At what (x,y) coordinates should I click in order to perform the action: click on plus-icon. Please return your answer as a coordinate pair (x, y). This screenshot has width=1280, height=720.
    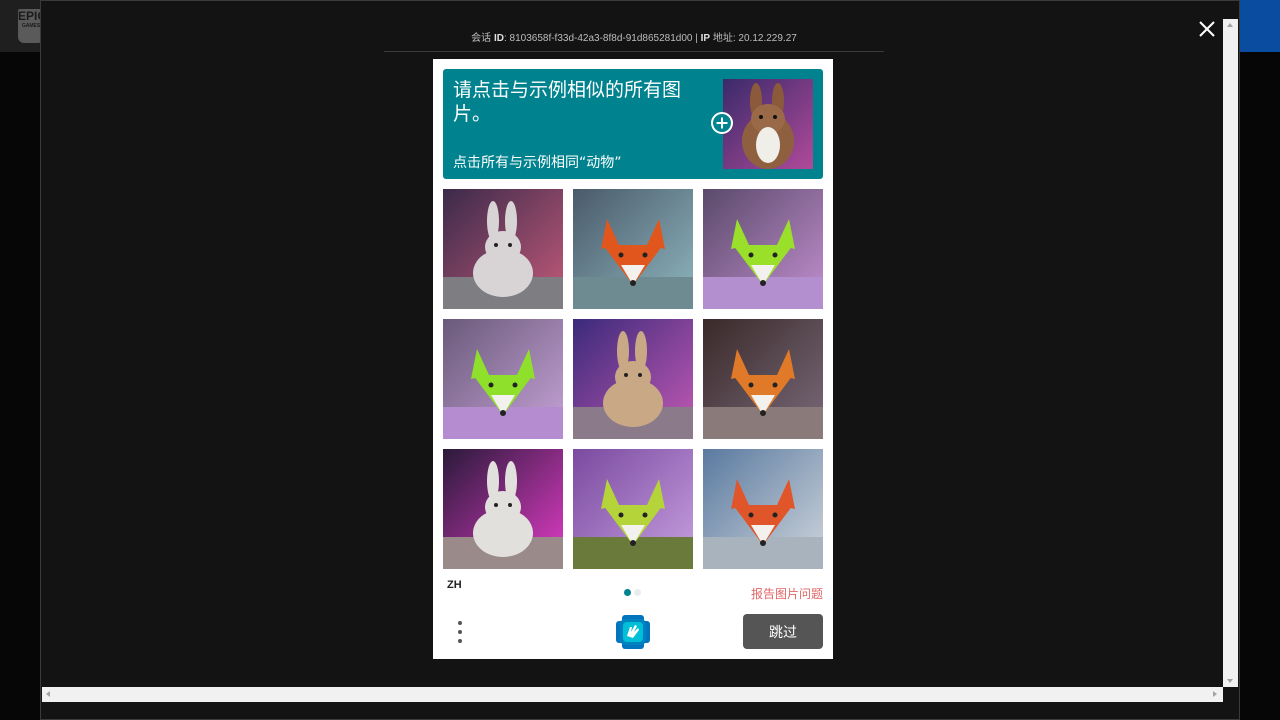
    Looking at the image, I should click on (722, 123).